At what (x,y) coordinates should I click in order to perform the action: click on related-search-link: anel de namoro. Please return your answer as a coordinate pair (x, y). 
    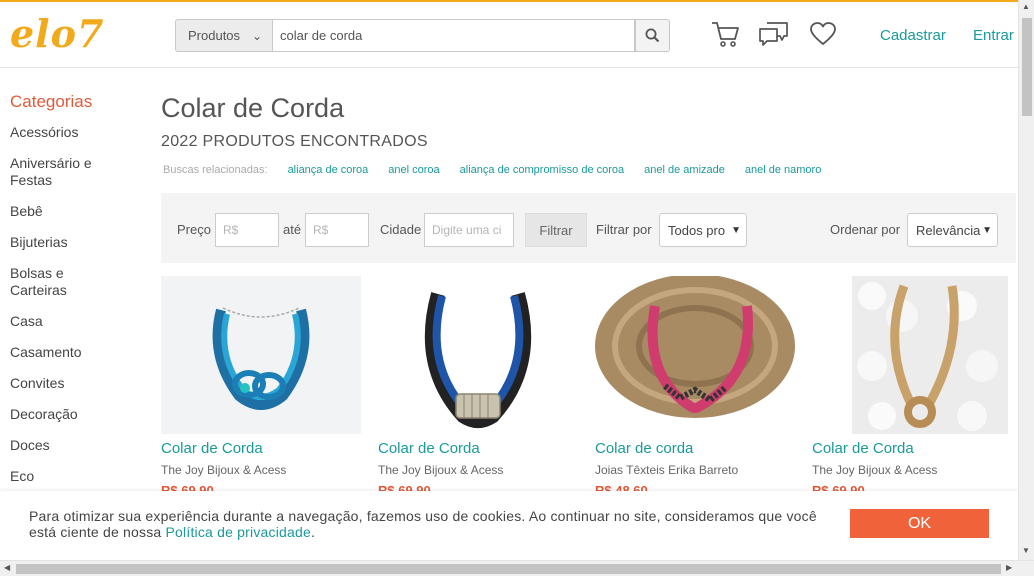
    Looking at the image, I should click on (783, 170).